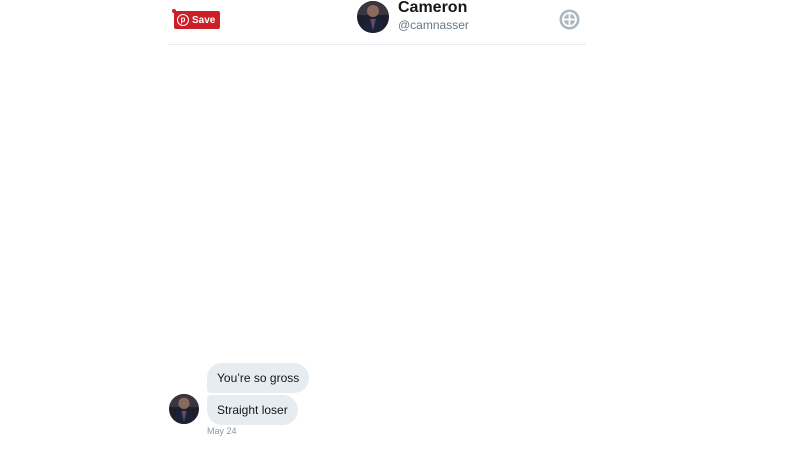  I want to click on message-timestamp: May 24, so click(222, 431).